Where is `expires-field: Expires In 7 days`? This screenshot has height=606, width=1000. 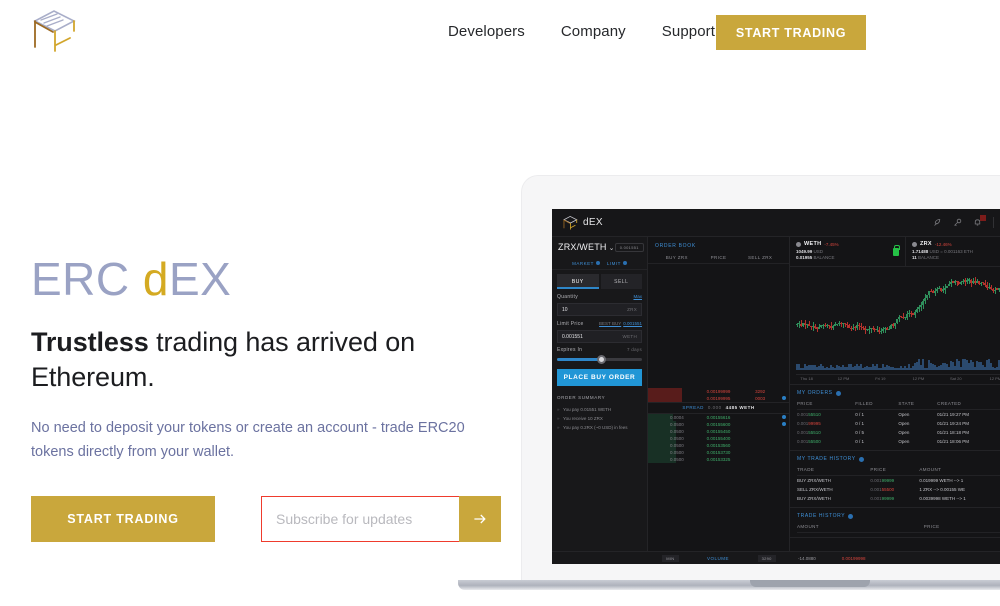 expires-field: Expires In 7 days is located at coordinates (599, 353).